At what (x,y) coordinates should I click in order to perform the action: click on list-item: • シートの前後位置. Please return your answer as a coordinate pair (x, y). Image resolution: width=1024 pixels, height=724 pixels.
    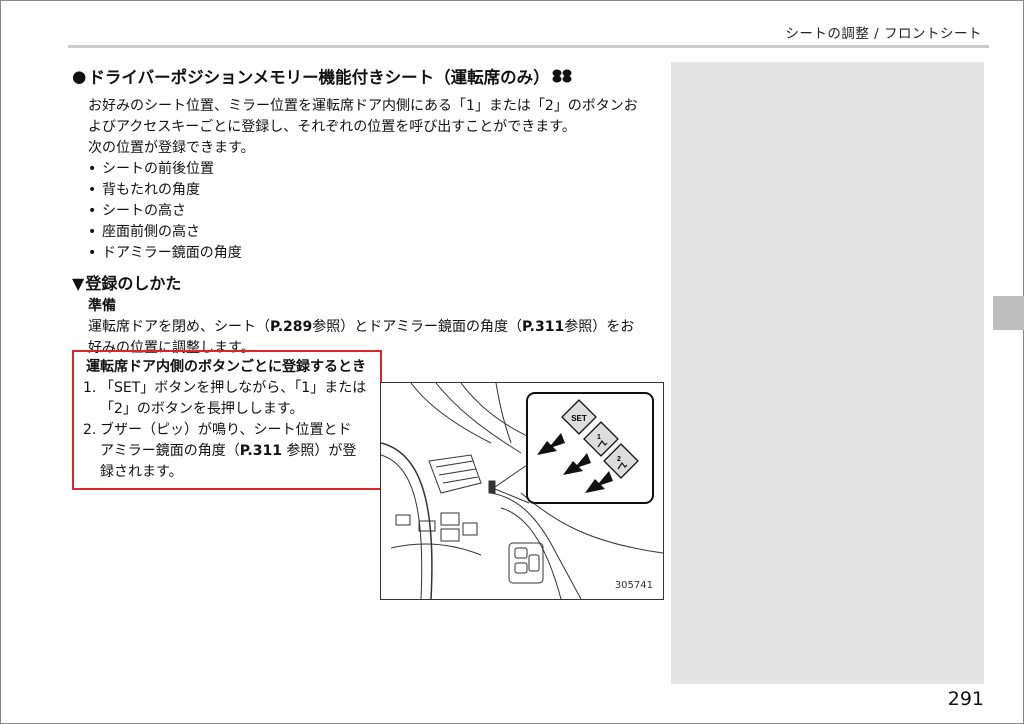
    Looking at the image, I should click on (151, 169).